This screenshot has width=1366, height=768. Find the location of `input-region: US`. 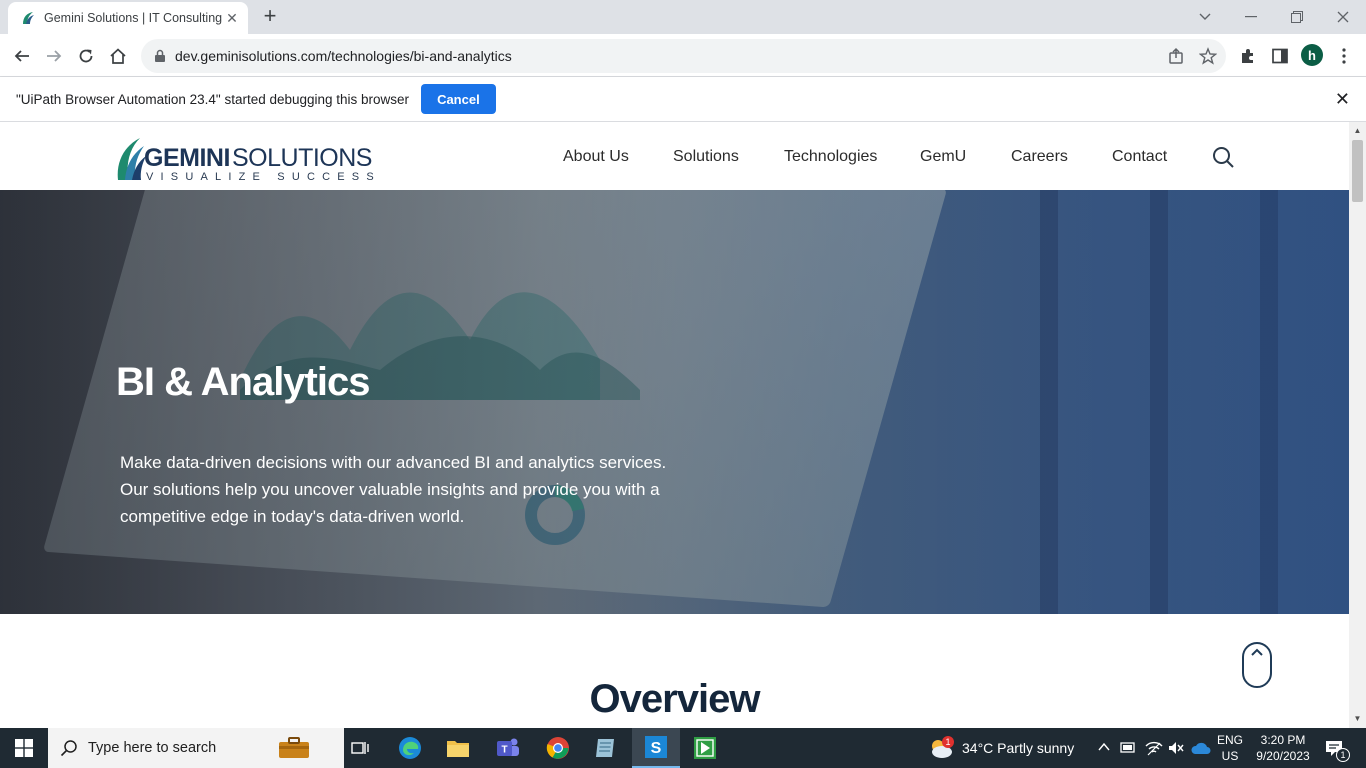

input-region: US is located at coordinates (1230, 756).